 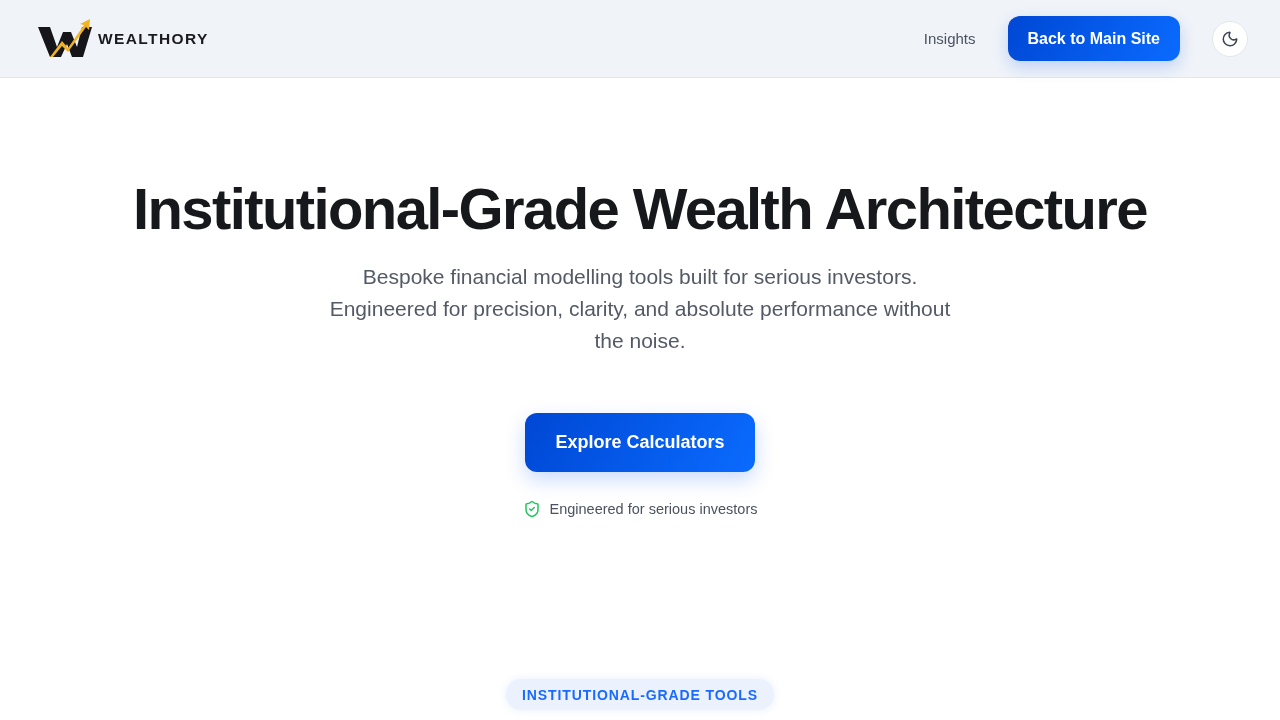 What do you see at coordinates (640, 694) in the screenshot?
I see `section-label: INSTITUTIONAL-GRADE TOOLS` at bounding box center [640, 694].